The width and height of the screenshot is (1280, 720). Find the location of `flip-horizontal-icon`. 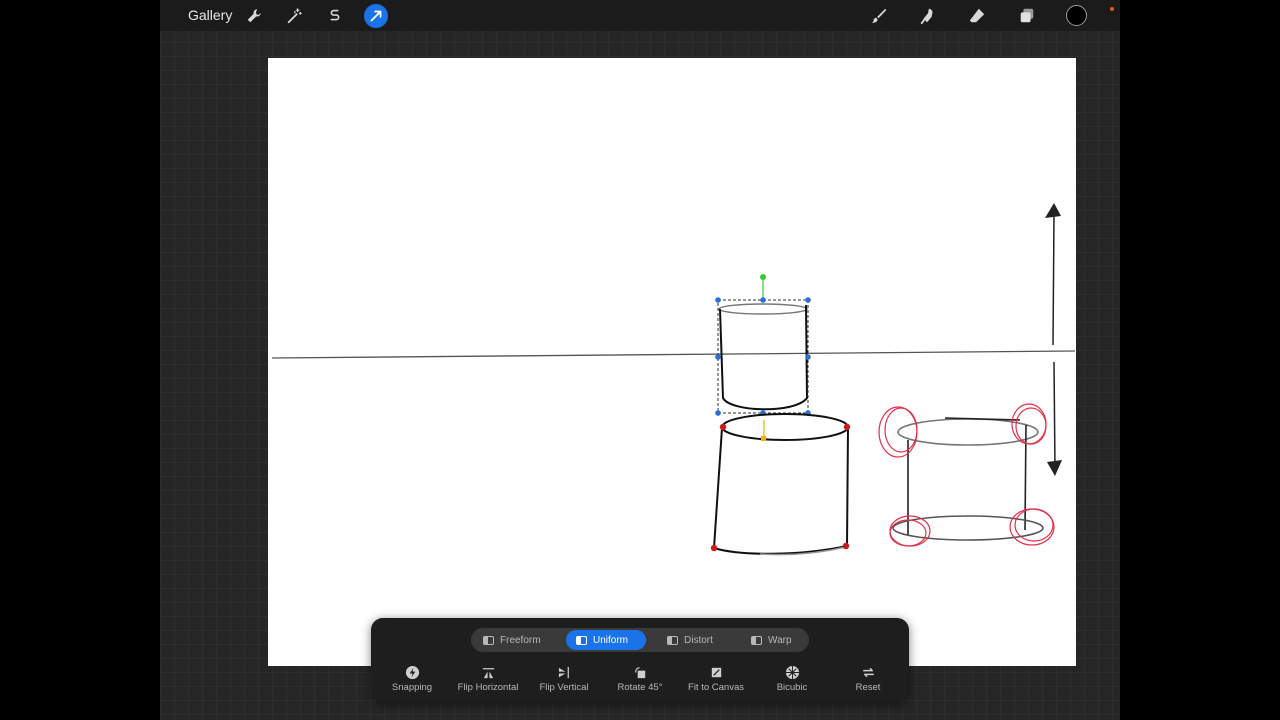

flip-horizontal-icon is located at coordinates (488, 672).